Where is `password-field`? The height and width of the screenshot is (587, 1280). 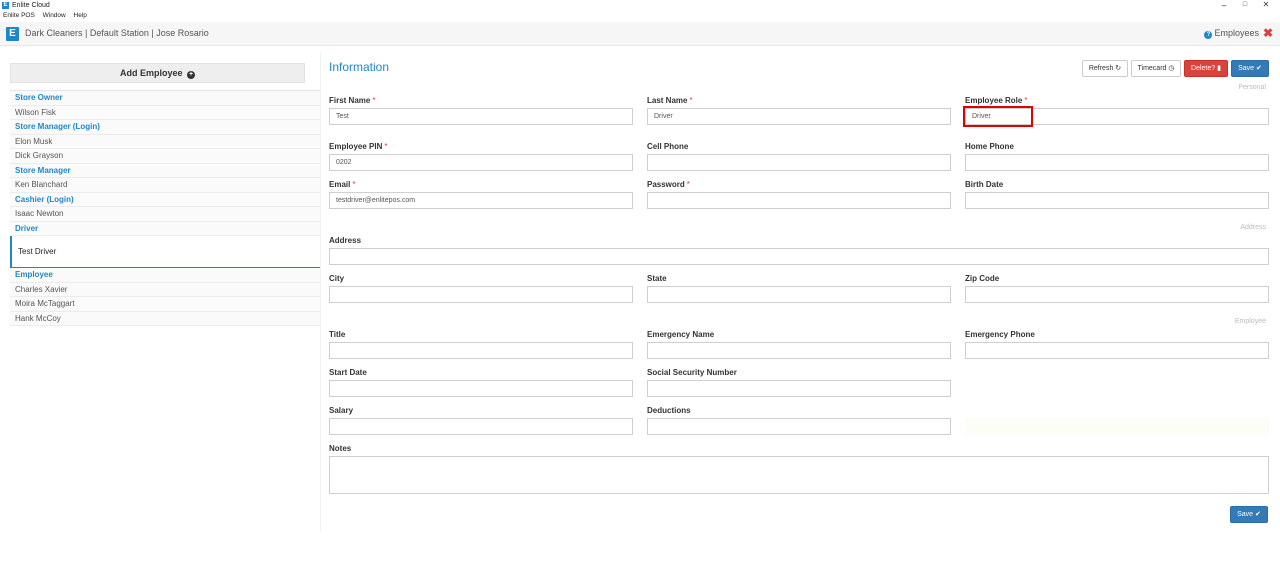
password-field is located at coordinates (799, 200).